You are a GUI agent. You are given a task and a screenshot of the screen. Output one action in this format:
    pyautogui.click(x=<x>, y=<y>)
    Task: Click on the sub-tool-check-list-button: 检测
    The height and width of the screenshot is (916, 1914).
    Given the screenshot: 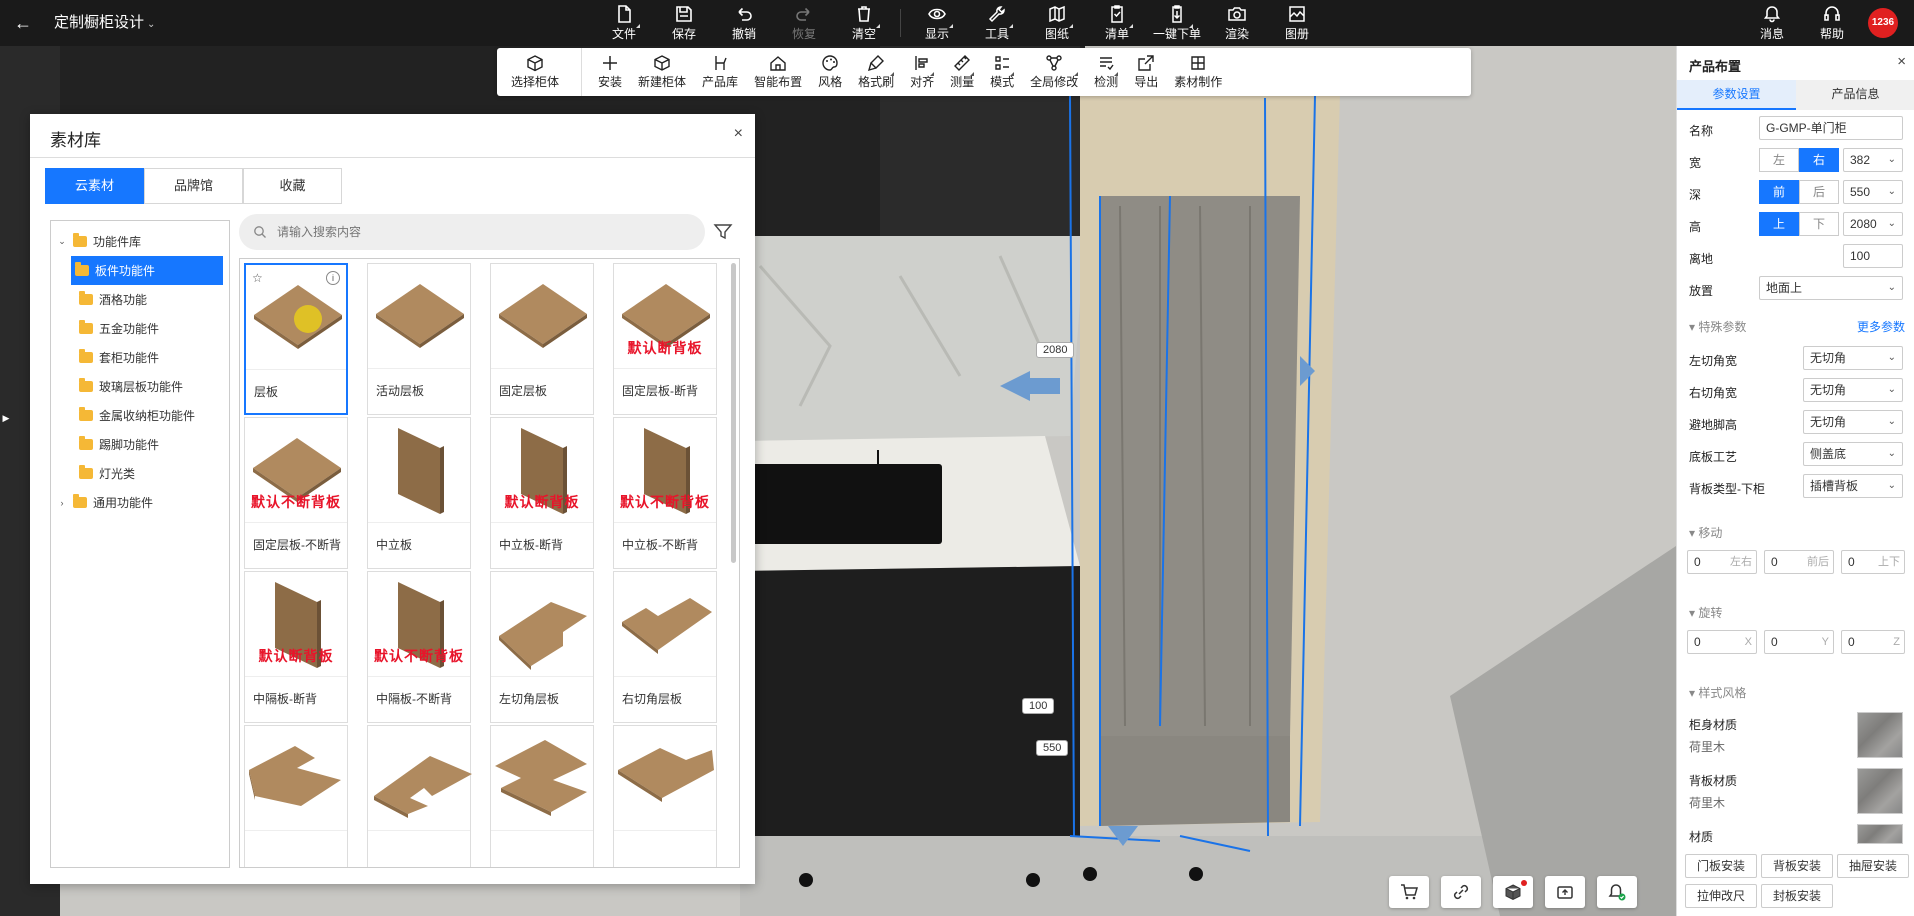 What is the action you would take?
    pyautogui.click(x=1106, y=72)
    